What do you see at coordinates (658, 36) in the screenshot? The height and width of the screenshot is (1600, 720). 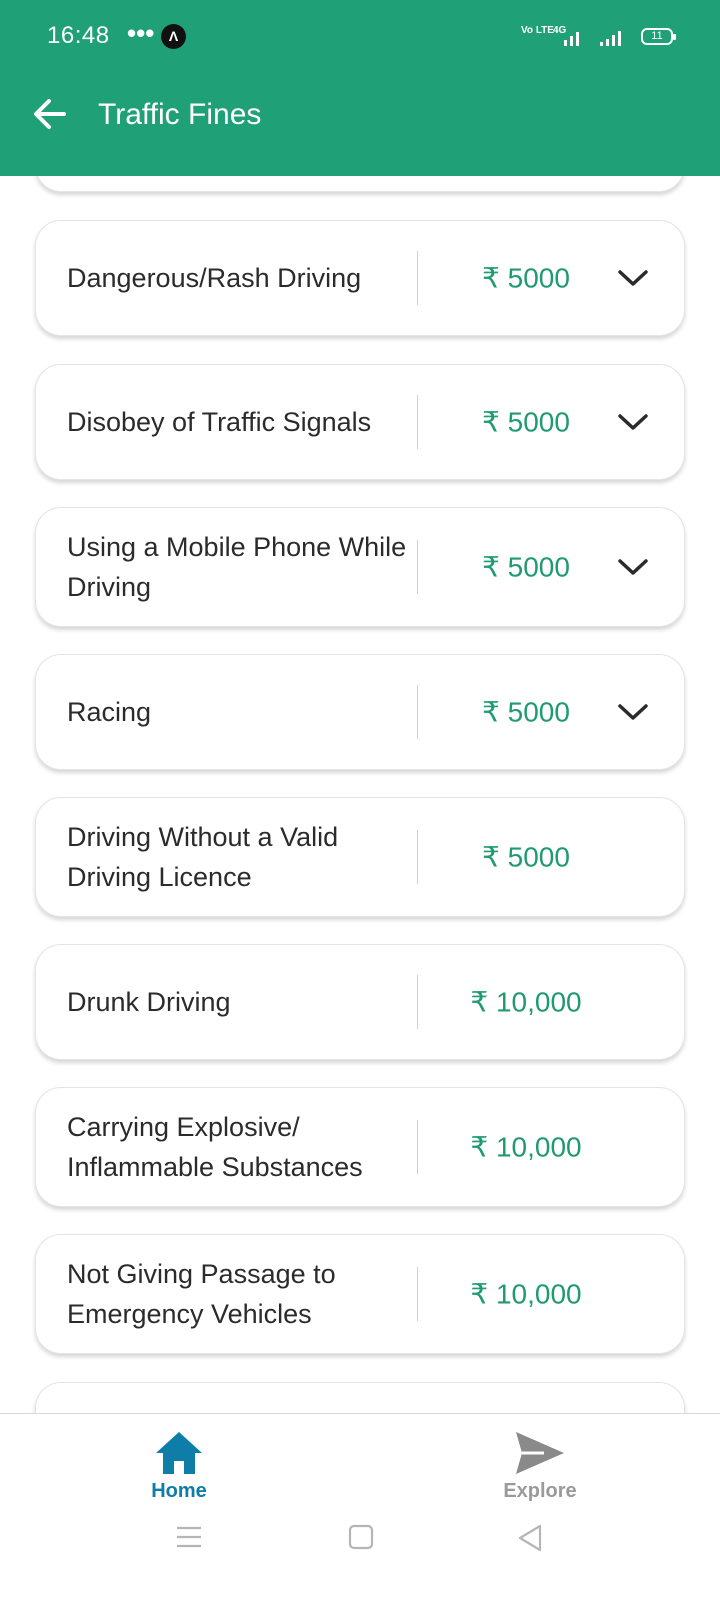 I see `battery-icon: 11` at bounding box center [658, 36].